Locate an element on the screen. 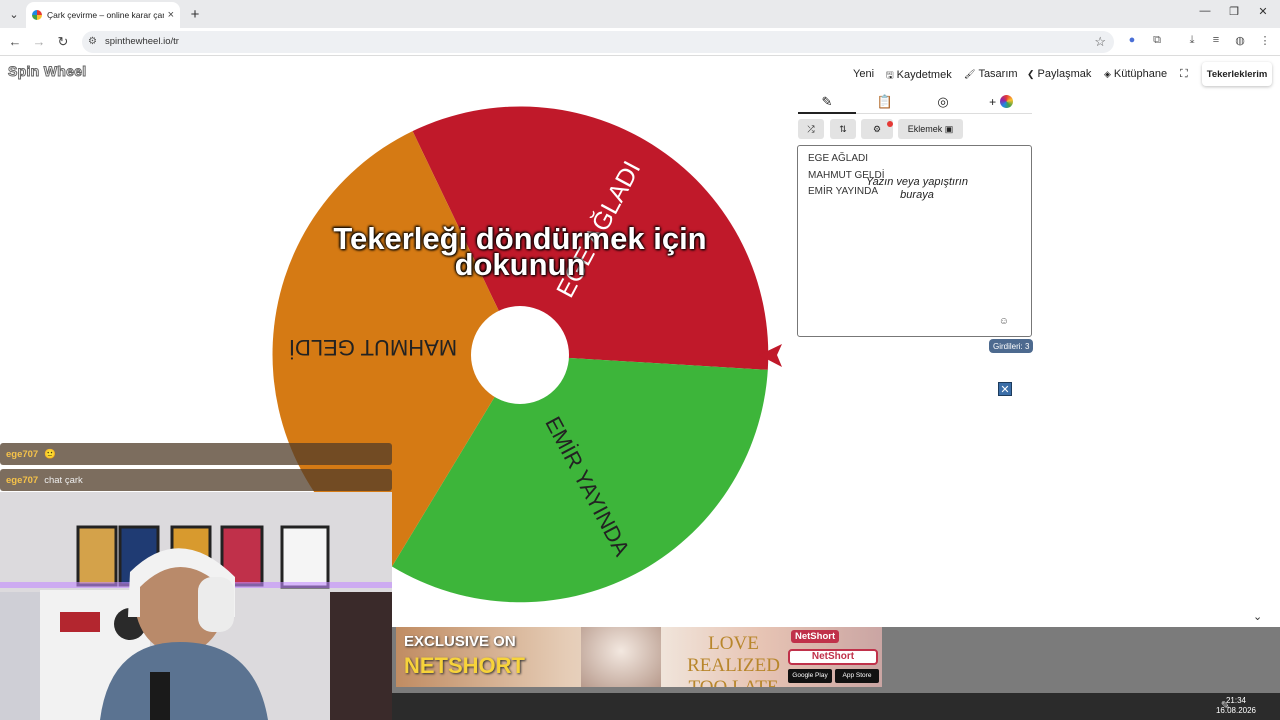  wheel-center-hub is located at coordinates (520, 355).